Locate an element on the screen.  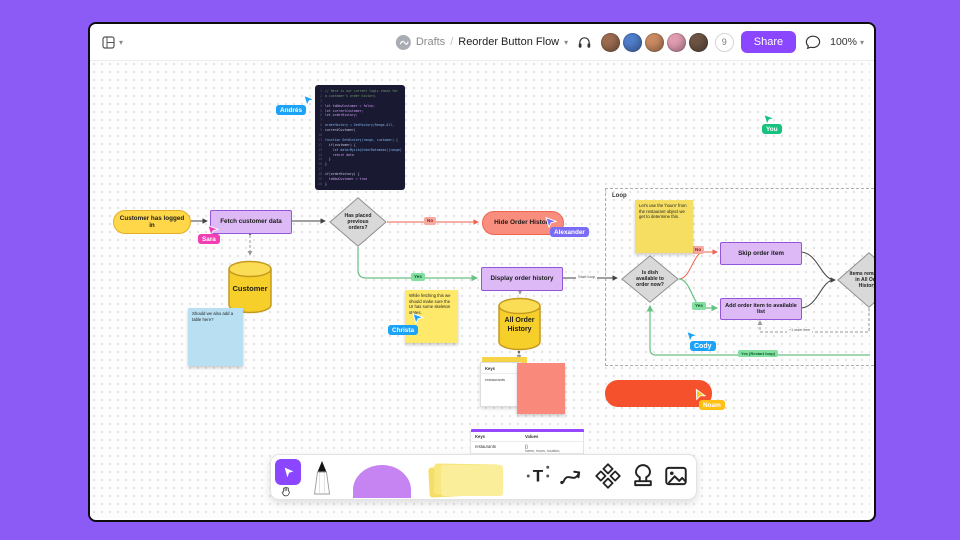
table-header-row: Keys Values is located at coordinates (527, 437).